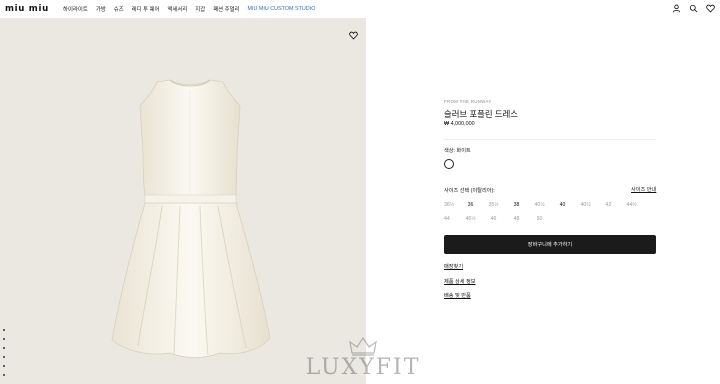 This screenshot has height=384, width=720. I want to click on size-row: 44 46½ 46 48 50, so click(550, 219).